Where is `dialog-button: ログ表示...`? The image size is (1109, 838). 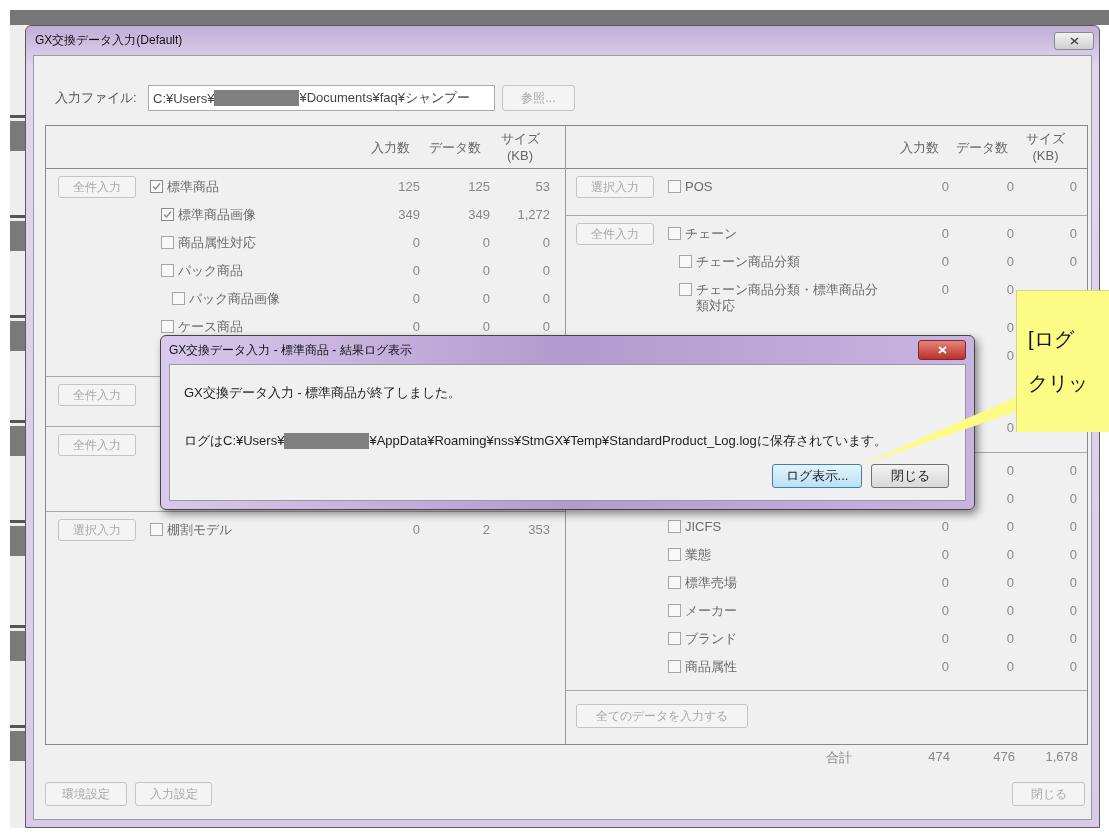 dialog-button: ログ表示... is located at coordinates (817, 476).